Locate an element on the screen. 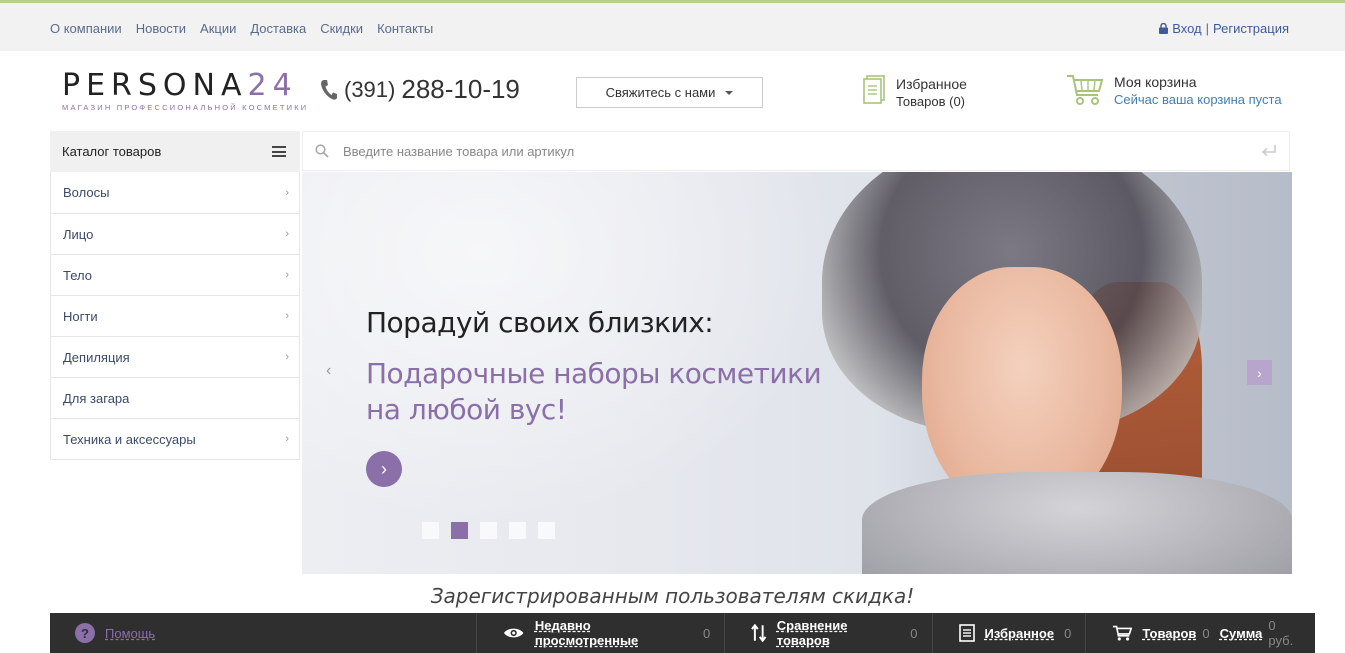 Image resolution: width=1345 pixels, height=653 pixels. goods-label: Товаров is located at coordinates (1169, 633).